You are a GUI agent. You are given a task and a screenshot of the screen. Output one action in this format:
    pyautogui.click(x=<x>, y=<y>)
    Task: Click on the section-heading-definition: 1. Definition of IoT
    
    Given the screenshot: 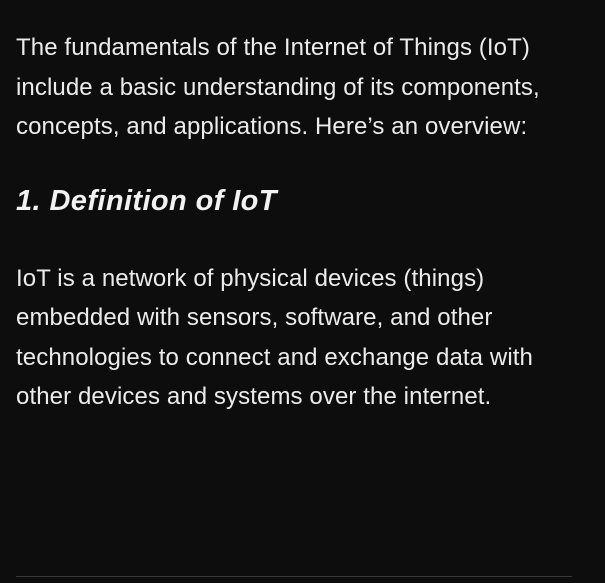 What is the action you would take?
    pyautogui.click(x=146, y=200)
    